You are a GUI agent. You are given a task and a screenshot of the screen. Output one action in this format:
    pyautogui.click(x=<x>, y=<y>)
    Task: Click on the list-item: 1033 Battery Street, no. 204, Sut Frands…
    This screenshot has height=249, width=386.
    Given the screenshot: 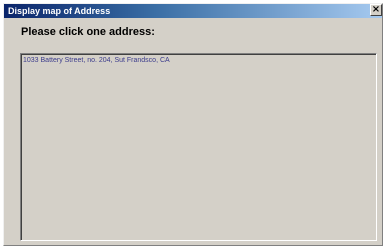 What is the action you would take?
    pyautogui.click(x=96, y=60)
    